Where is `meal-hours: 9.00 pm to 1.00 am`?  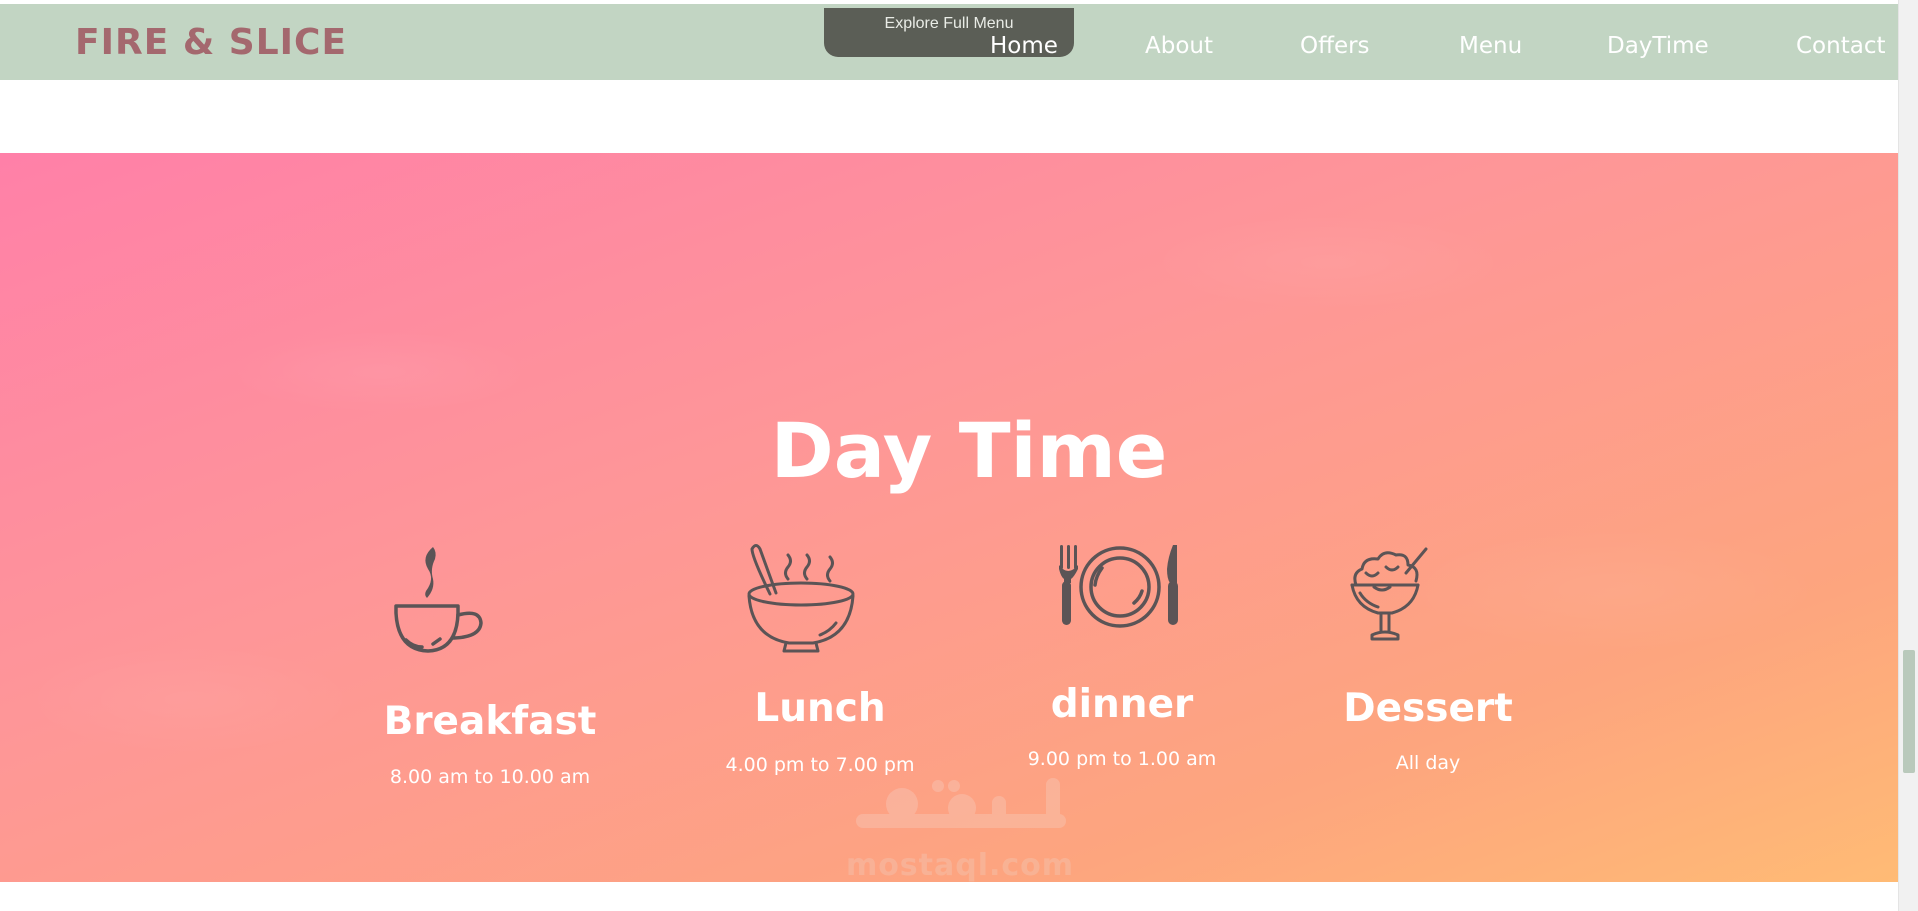
meal-hours: 9.00 pm to 1.00 am is located at coordinates (1122, 759).